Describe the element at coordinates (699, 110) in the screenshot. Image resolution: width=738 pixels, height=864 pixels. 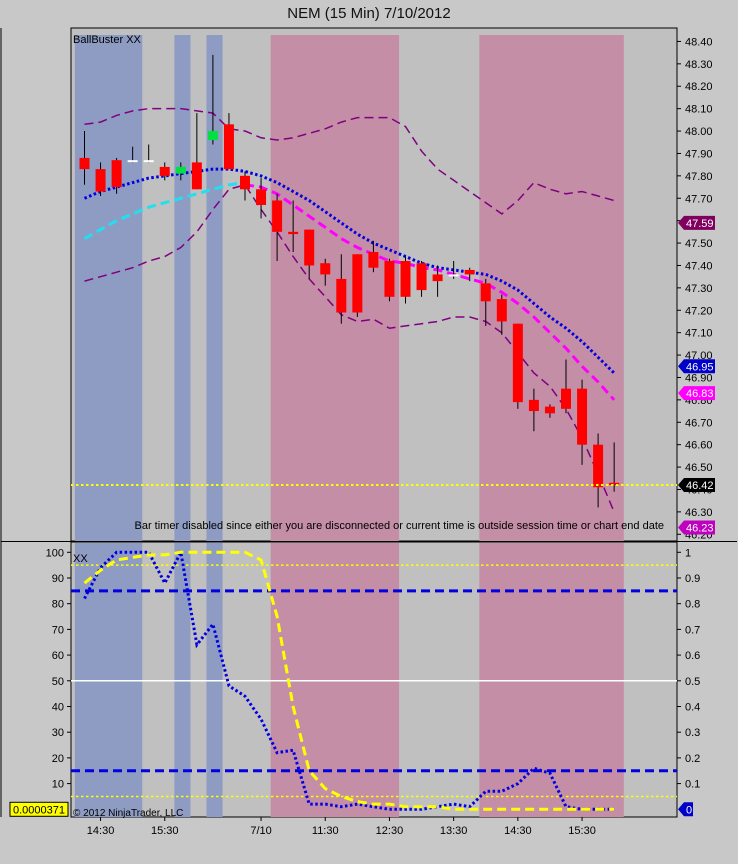
I see `price-tick-label: 48.10` at that location.